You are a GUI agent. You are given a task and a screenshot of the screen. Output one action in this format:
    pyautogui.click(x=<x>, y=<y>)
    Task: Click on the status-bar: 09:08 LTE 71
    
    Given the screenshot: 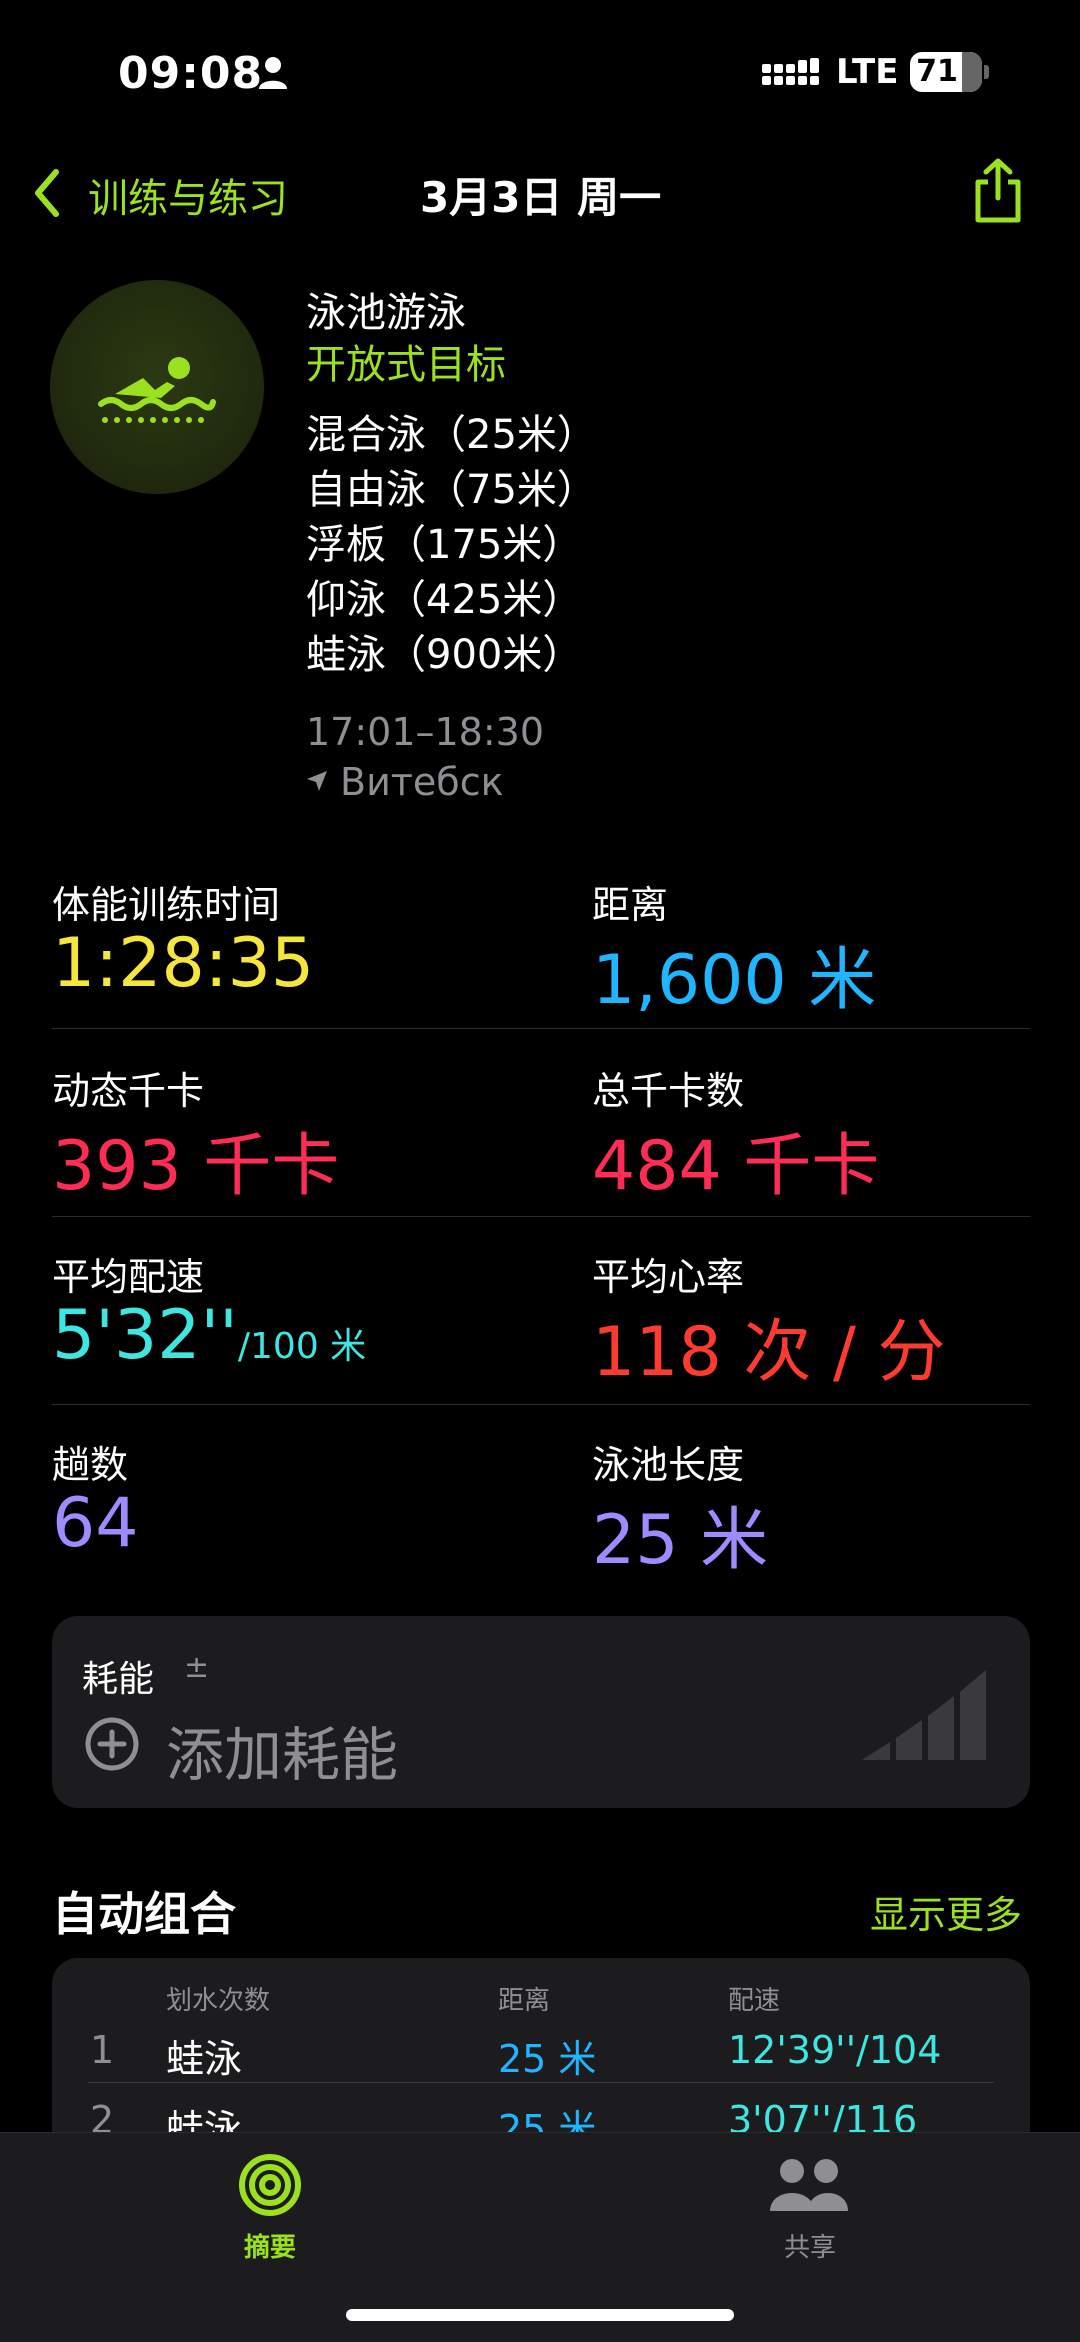 What is the action you would take?
    pyautogui.click(x=540, y=73)
    